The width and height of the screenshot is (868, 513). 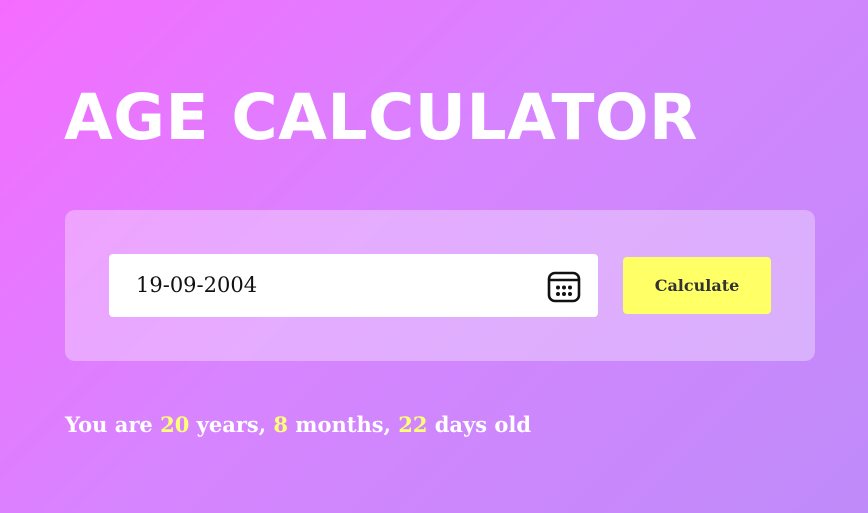 What do you see at coordinates (697, 285) in the screenshot?
I see `calculate-button: Calculate` at bounding box center [697, 285].